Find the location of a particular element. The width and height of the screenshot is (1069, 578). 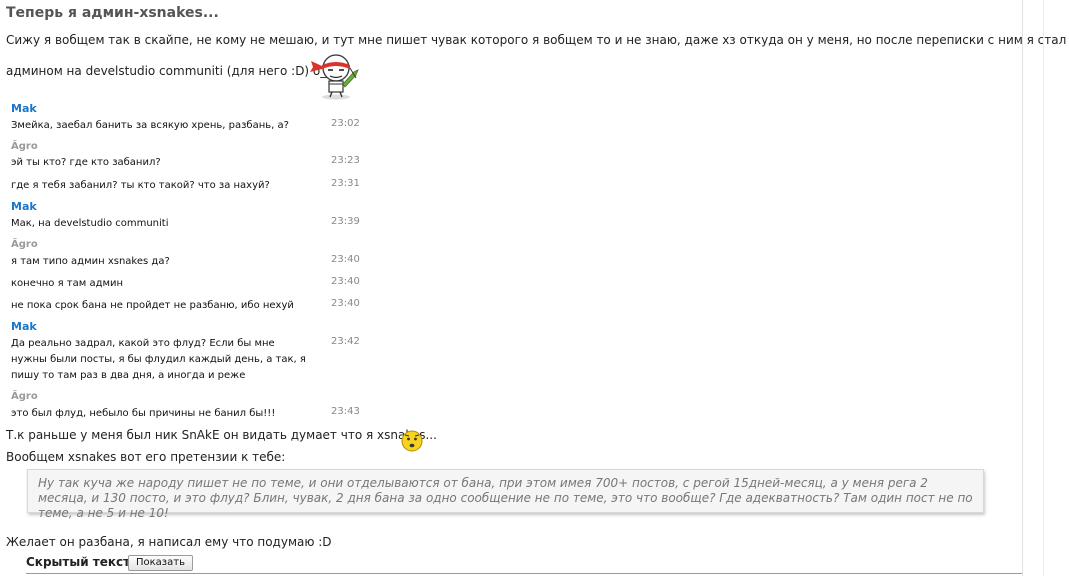

chat-time: 23:23 is located at coordinates (345, 160).